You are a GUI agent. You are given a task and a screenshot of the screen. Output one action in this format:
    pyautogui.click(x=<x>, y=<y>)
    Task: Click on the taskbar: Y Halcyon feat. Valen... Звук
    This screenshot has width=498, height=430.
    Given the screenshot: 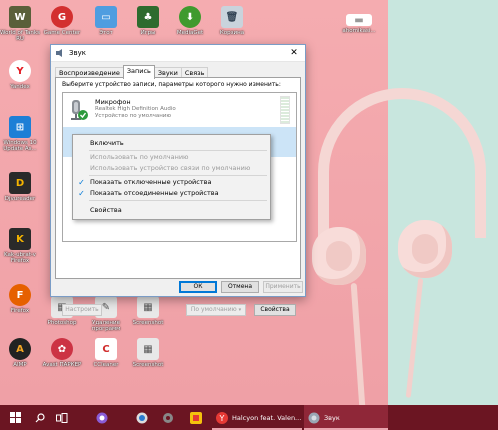 What is the action you would take?
    pyautogui.click(x=249, y=417)
    